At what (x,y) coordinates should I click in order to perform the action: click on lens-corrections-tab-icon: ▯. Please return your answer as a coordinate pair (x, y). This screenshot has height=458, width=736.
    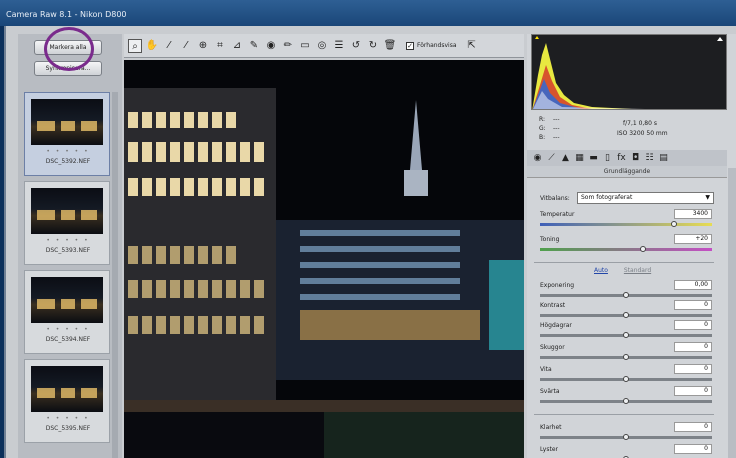
    Looking at the image, I should click on (607, 158).